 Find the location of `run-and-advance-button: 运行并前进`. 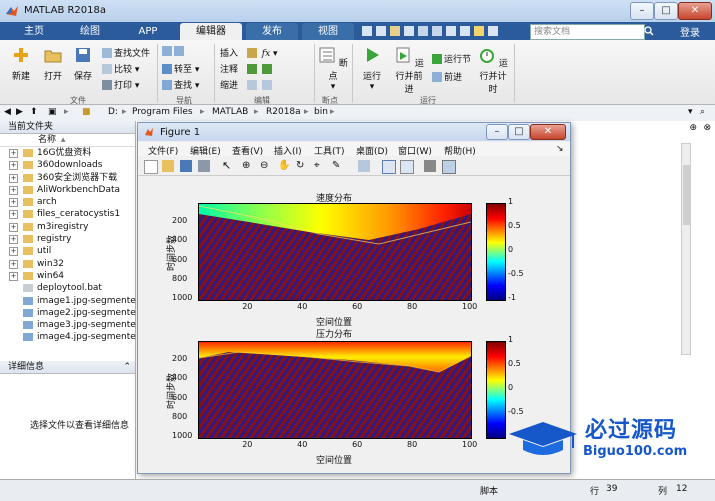

run-and-advance-button: 运行并前进 is located at coordinates (409, 70).